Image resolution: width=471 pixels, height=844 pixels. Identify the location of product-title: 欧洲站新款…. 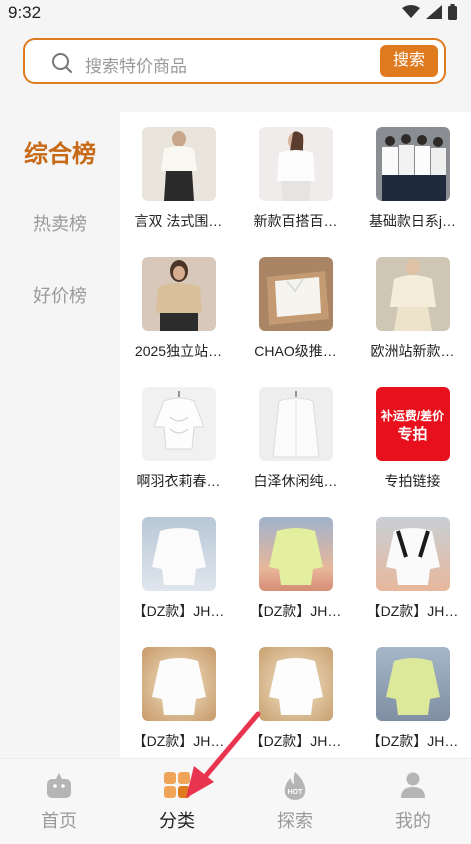
(412, 351).